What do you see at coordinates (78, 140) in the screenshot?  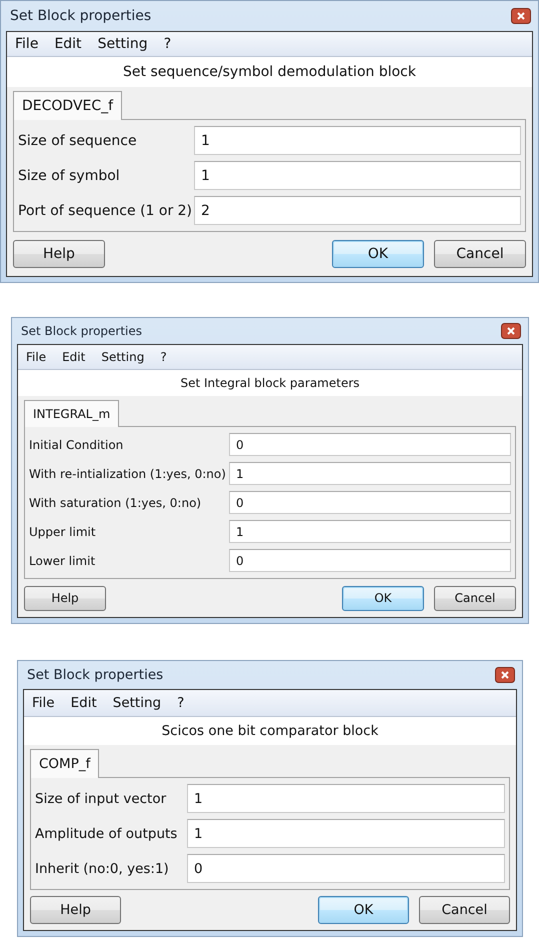 I see `field-label: Size of sequence` at bounding box center [78, 140].